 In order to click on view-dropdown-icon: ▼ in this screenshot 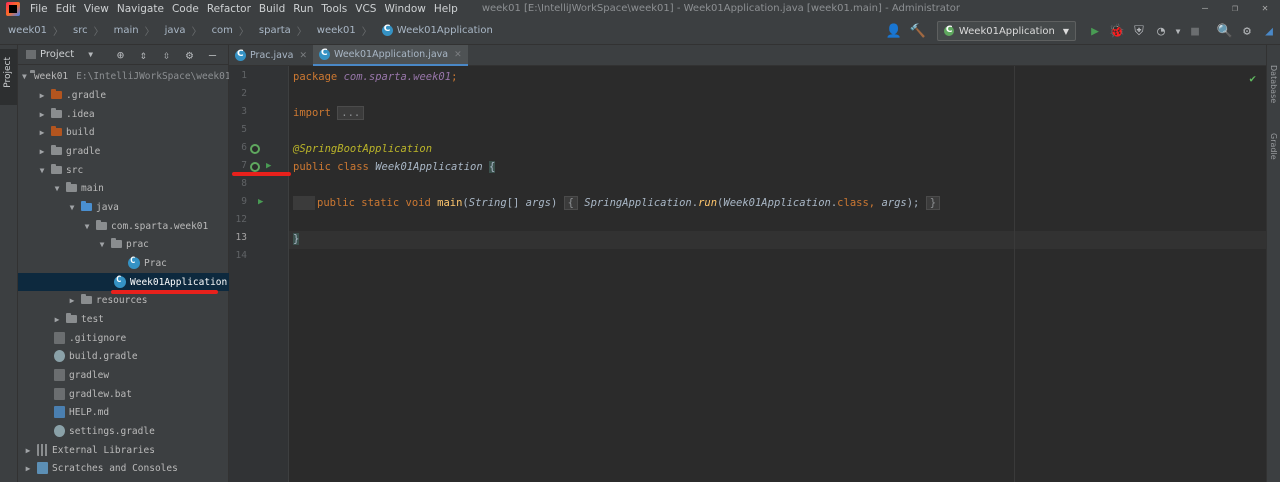, I will do `click(90, 54)`.